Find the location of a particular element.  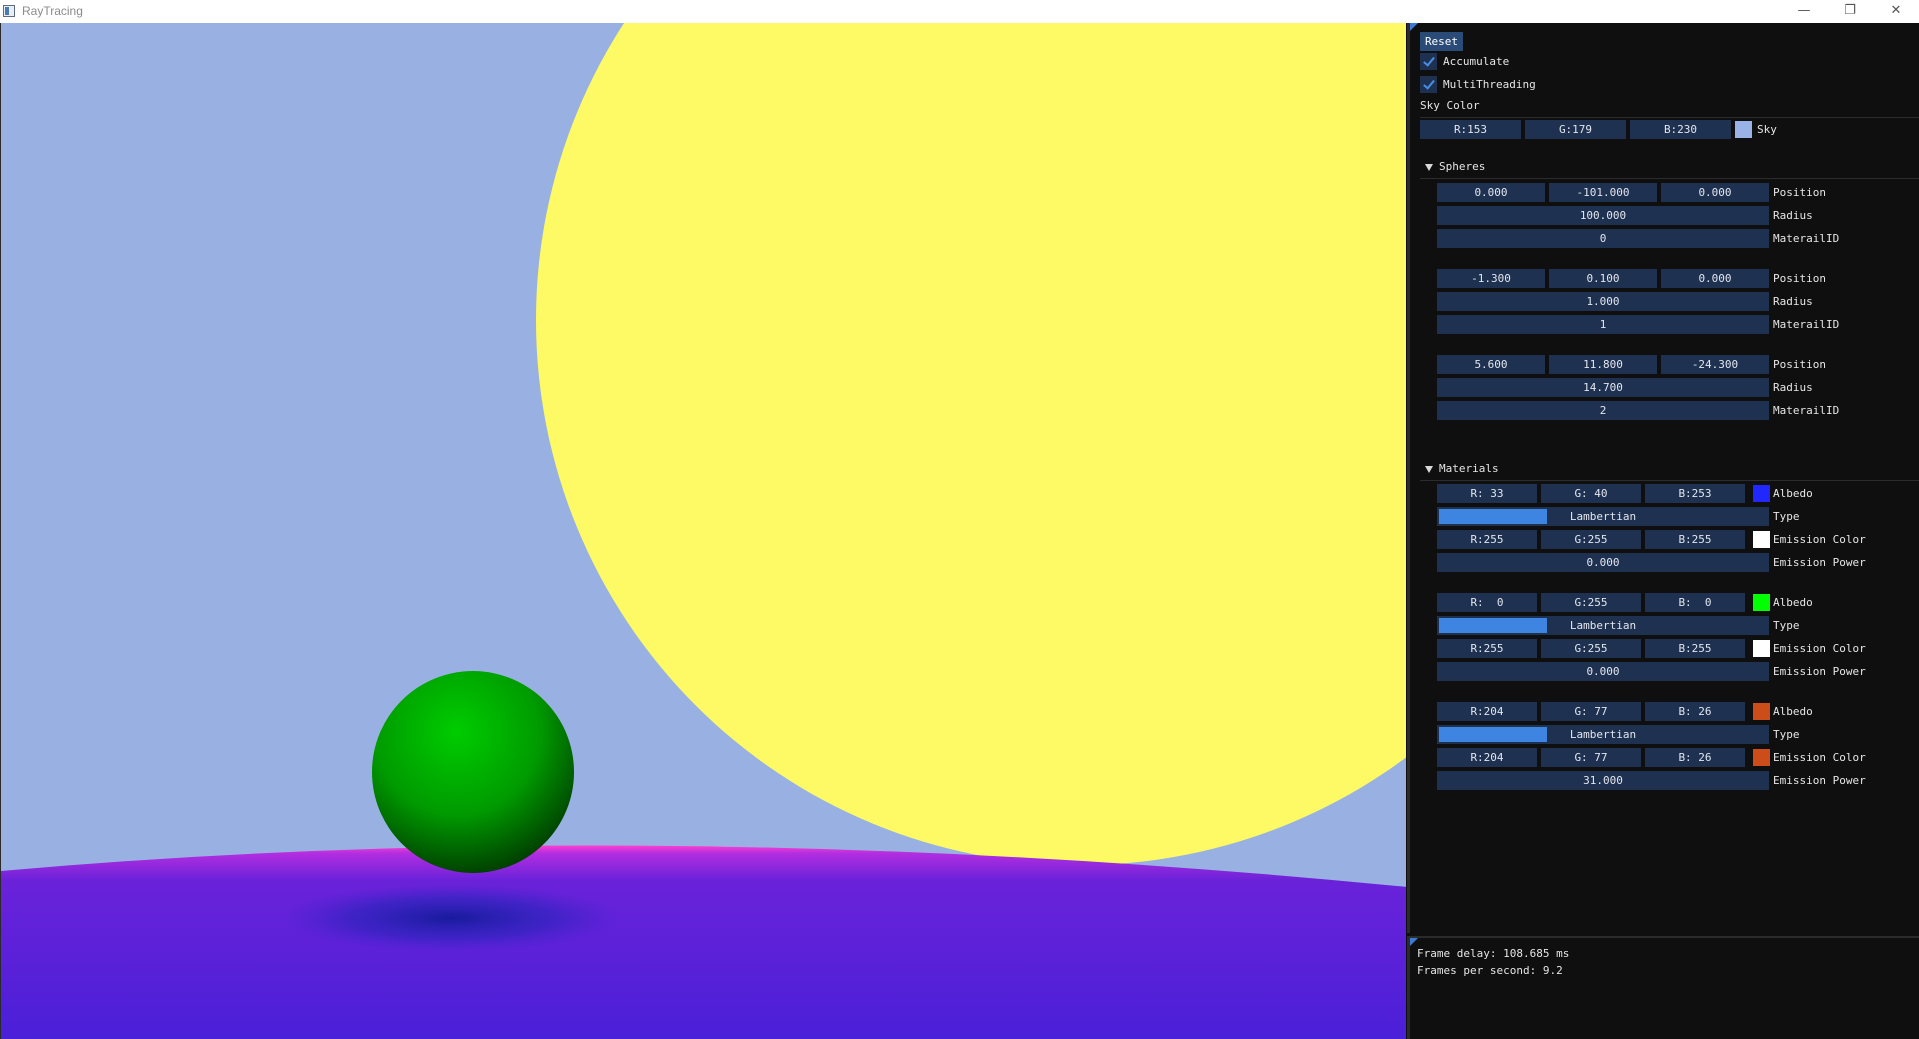

sphere-radius-field: 14.700 is located at coordinates (1603, 387).